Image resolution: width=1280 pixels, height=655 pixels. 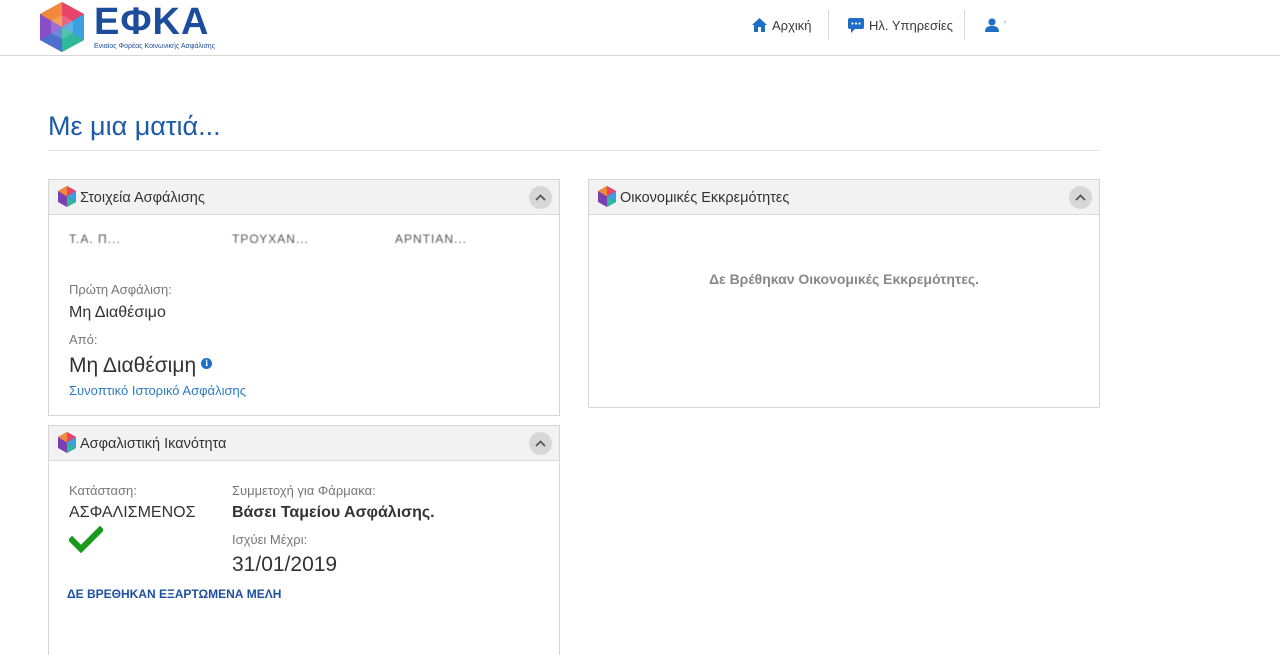 What do you see at coordinates (792, 25) in the screenshot?
I see `nav-home-label: Αρχική` at bounding box center [792, 25].